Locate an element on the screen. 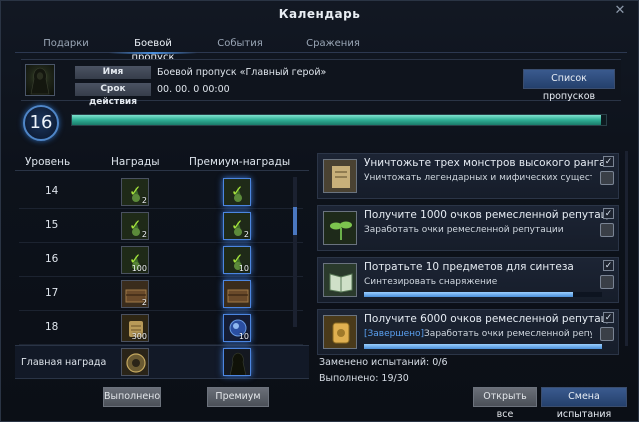  challenge-description: Синтезировать снаряжение is located at coordinates (478, 282).